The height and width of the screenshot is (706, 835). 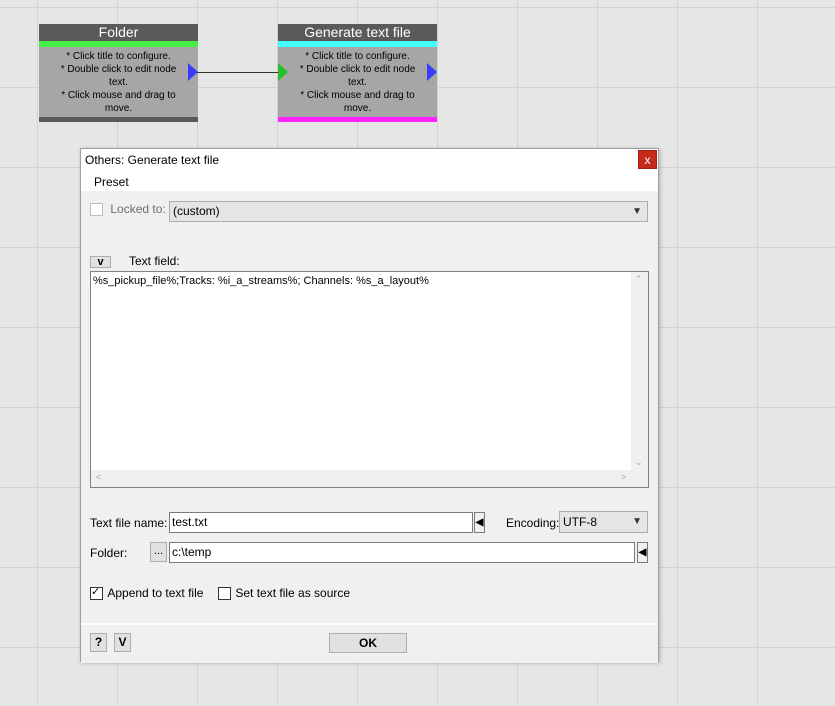 I want to click on scroll-right-icon: >, so click(x=623, y=477).